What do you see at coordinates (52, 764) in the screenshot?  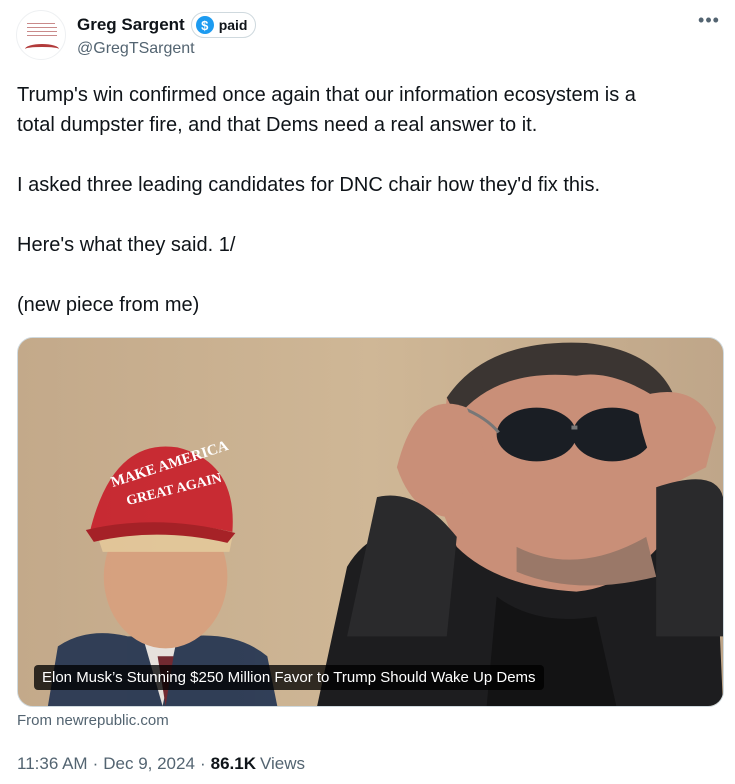 I see `tweet-time: 11:36 AM` at bounding box center [52, 764].